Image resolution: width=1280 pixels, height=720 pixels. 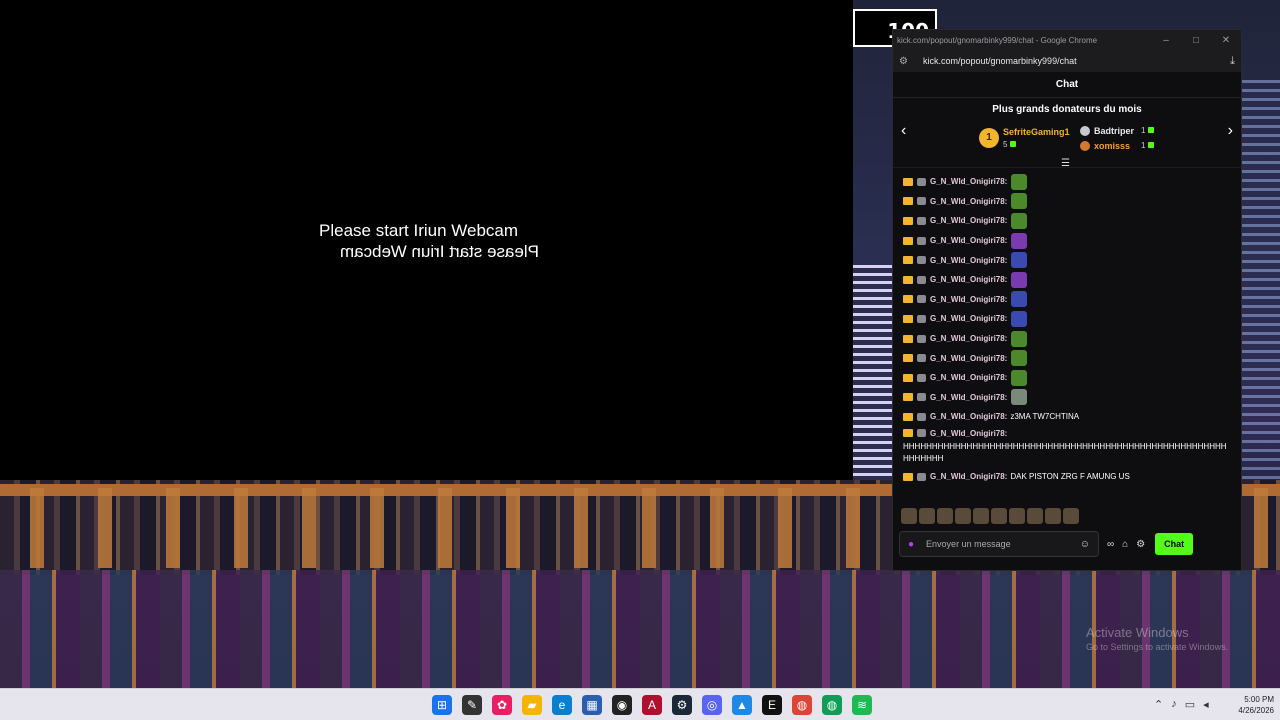 I want to click on kicks-gem-icon, so click(x=1151, y=145).